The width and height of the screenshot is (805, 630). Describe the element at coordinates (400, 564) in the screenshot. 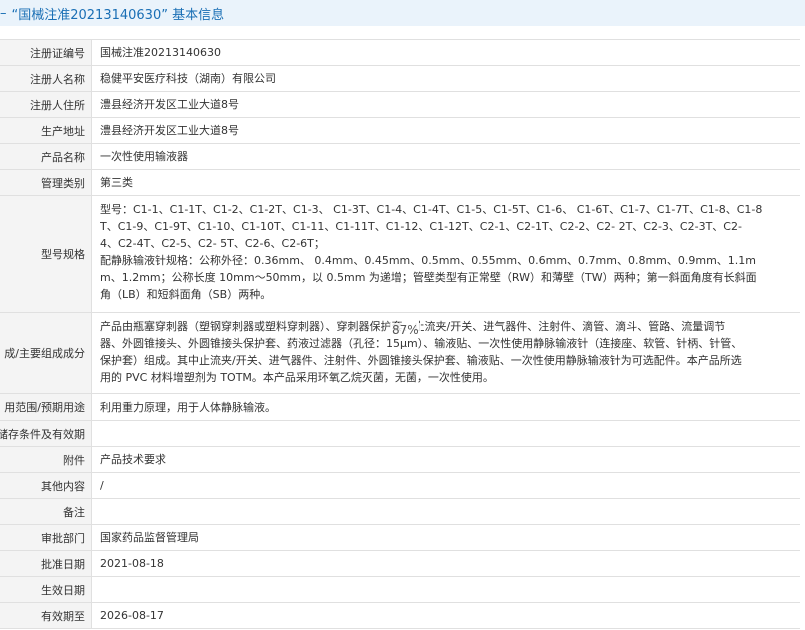

I see `table-row: 批准日期 2021-08-18` at that location.